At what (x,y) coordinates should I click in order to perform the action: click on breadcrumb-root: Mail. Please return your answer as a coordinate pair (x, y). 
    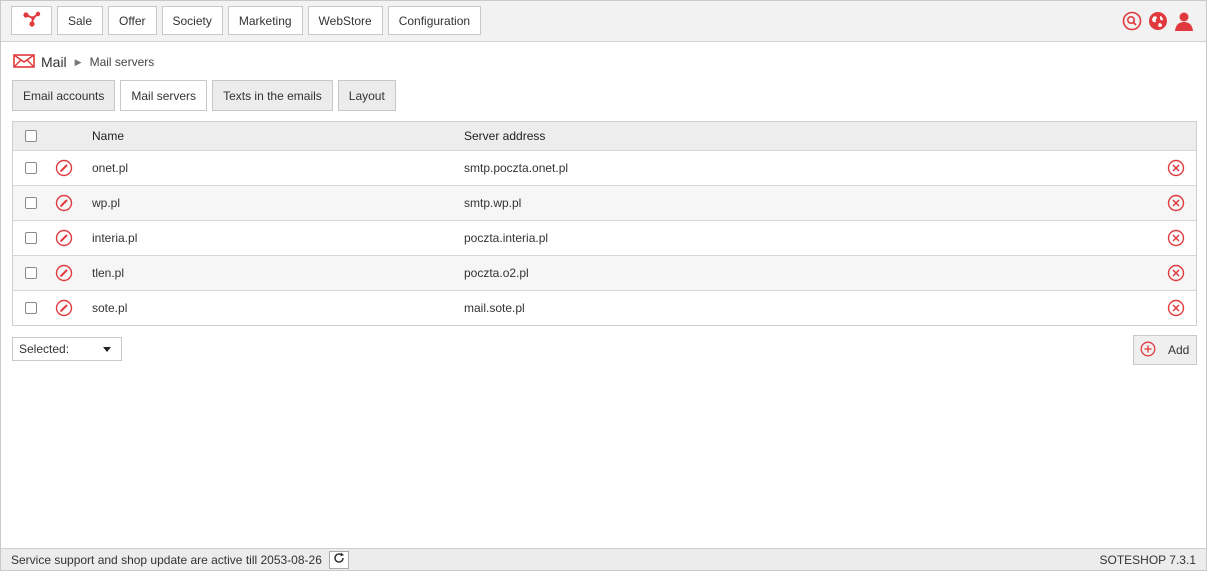
    Looking at the image, I should click on (54, 62).